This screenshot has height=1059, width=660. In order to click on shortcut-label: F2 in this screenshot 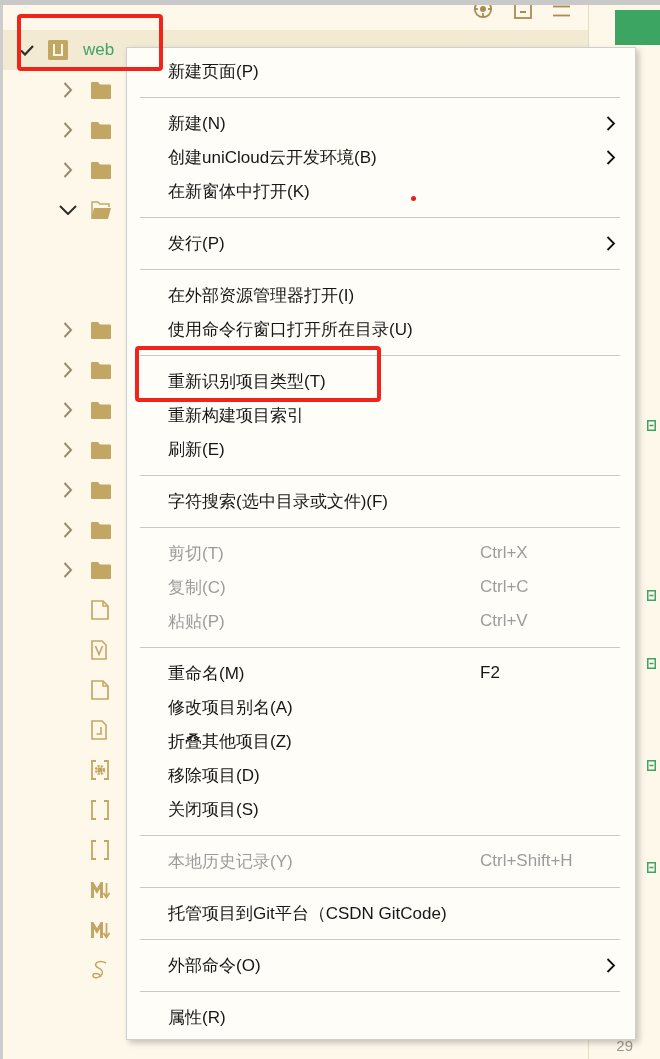, I will do `click(490, 673)`.